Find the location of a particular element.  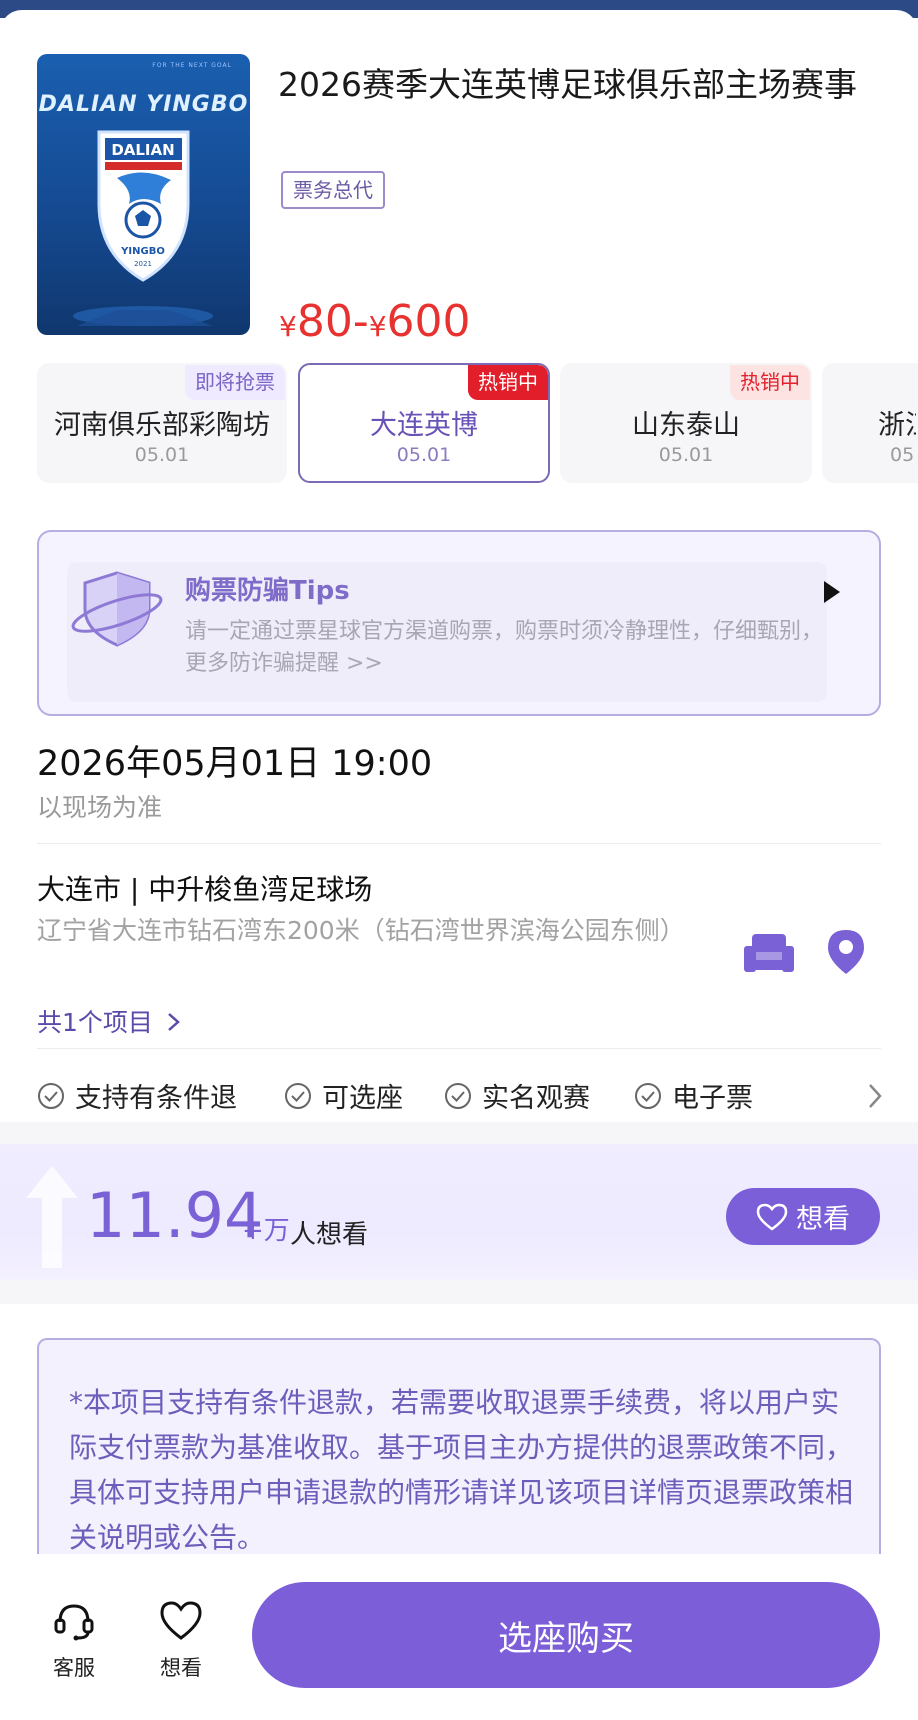

session-card-zhejiang: 浙江 05. is located at coordinates (870, 423).